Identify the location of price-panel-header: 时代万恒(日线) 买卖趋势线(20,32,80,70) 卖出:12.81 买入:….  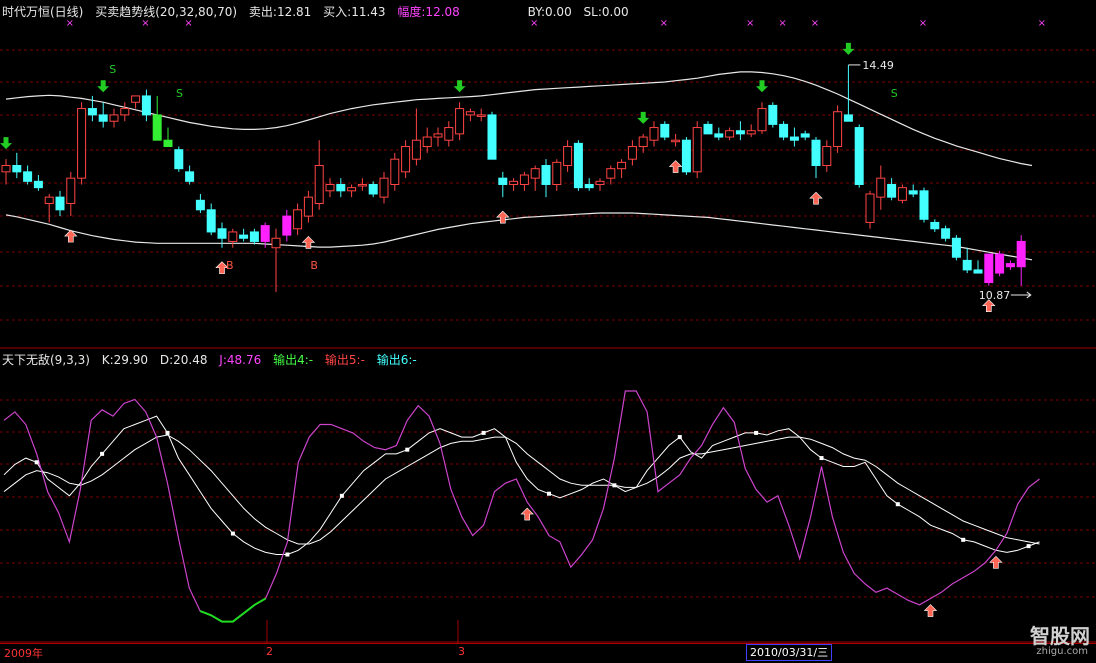
(319, 12).